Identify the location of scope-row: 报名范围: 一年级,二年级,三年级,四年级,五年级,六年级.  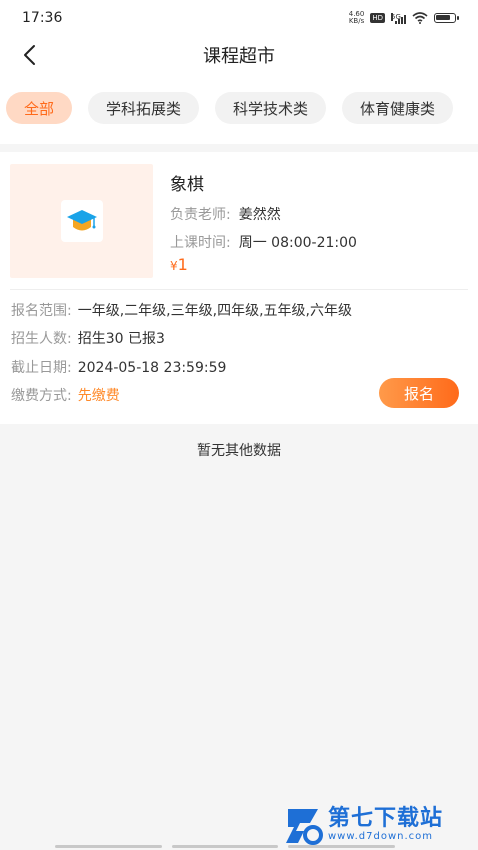
(181, 310).